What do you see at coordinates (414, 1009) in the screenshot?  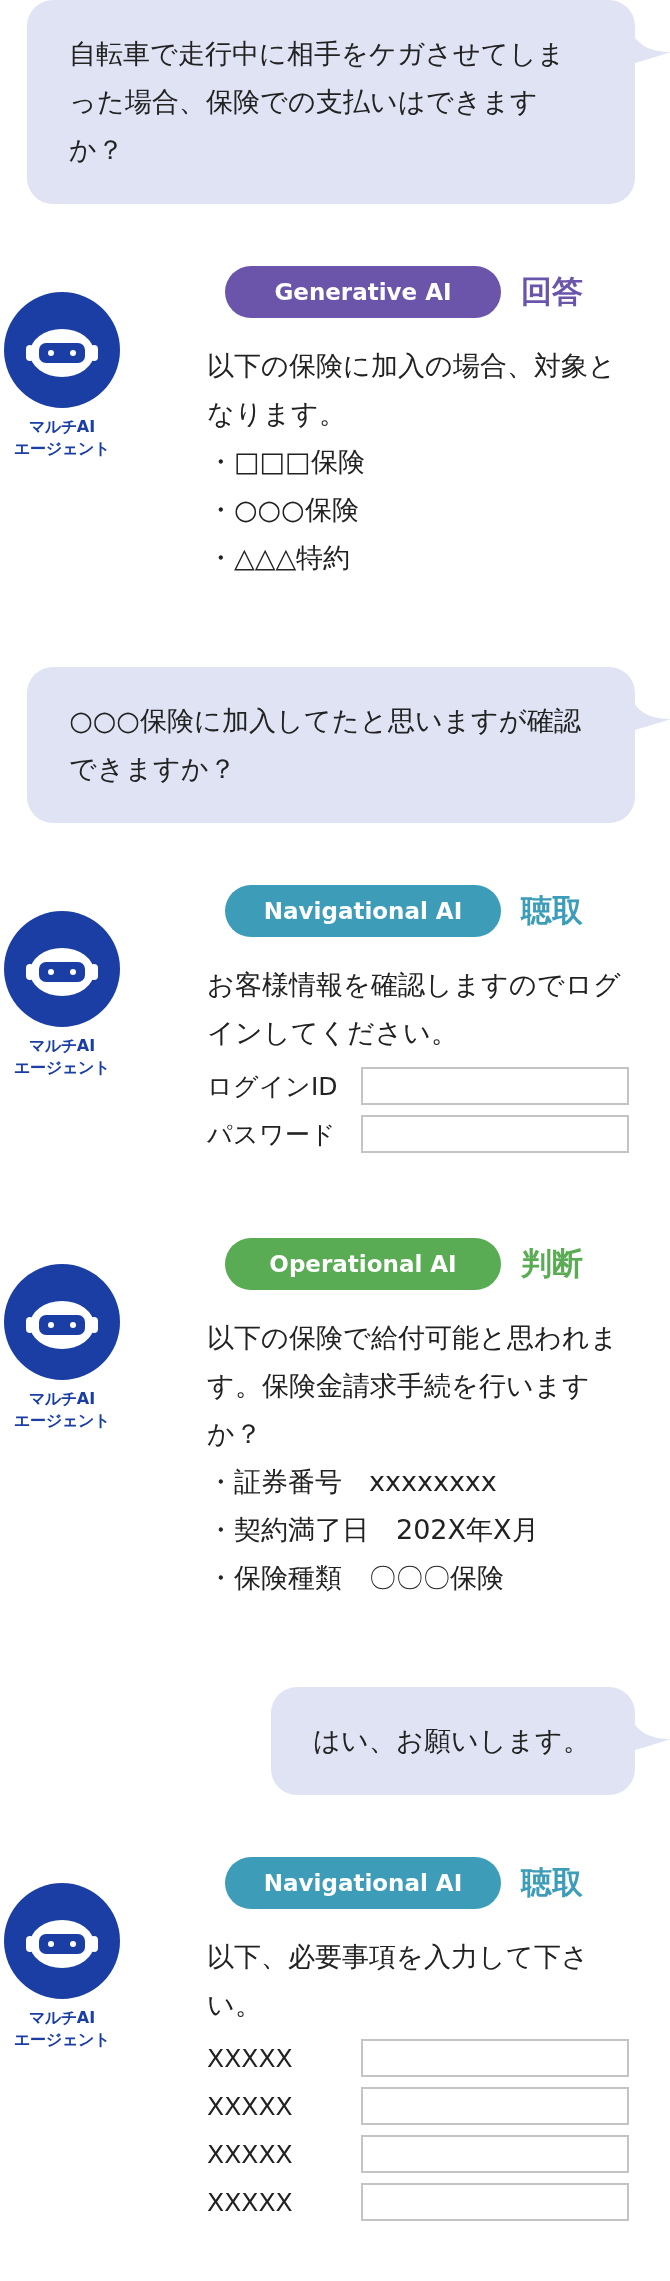 I see `agent-message: お客様情報を確認しますのでログインしてください。` at bounding box center [414, 1009].